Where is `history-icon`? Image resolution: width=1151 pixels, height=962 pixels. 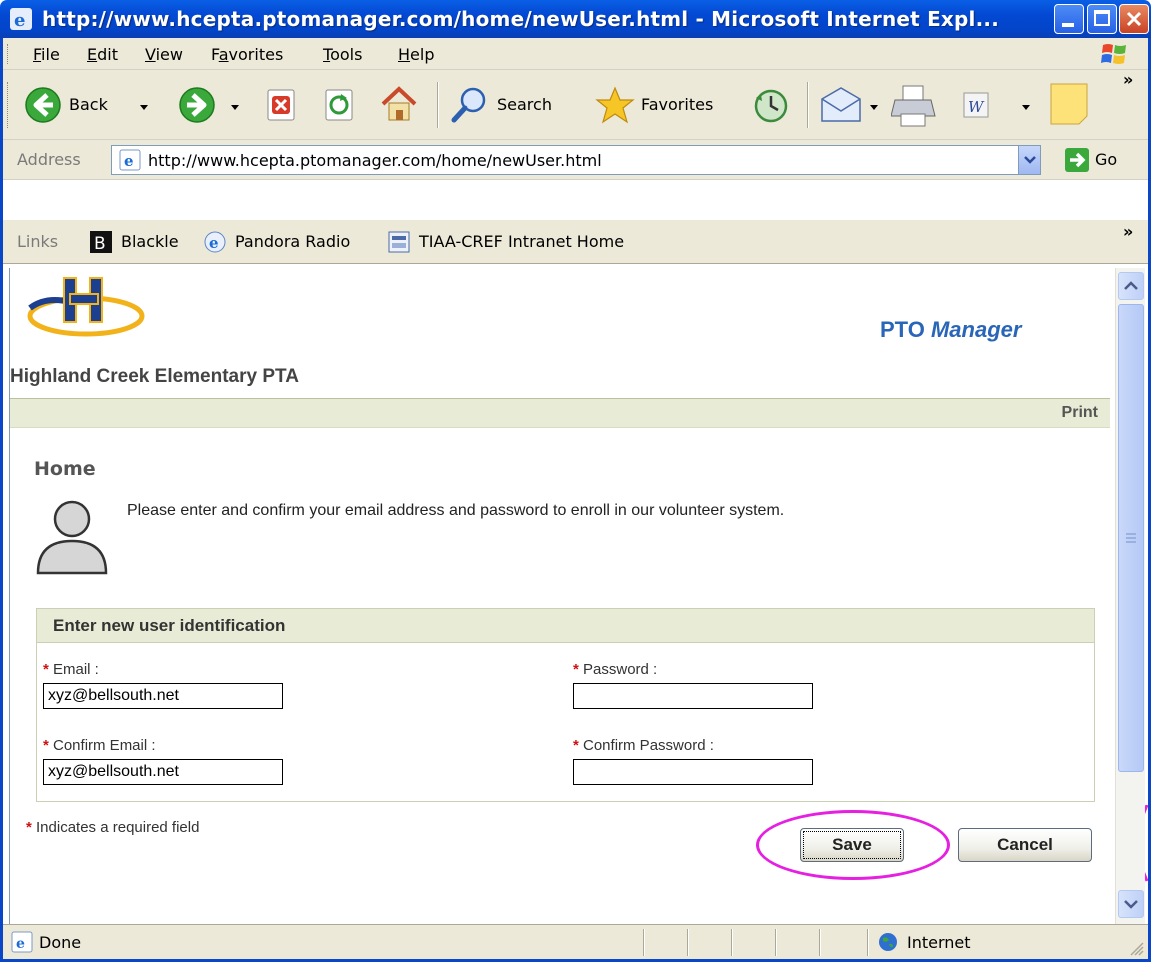
history-icon is located at coordinates (771, 106).